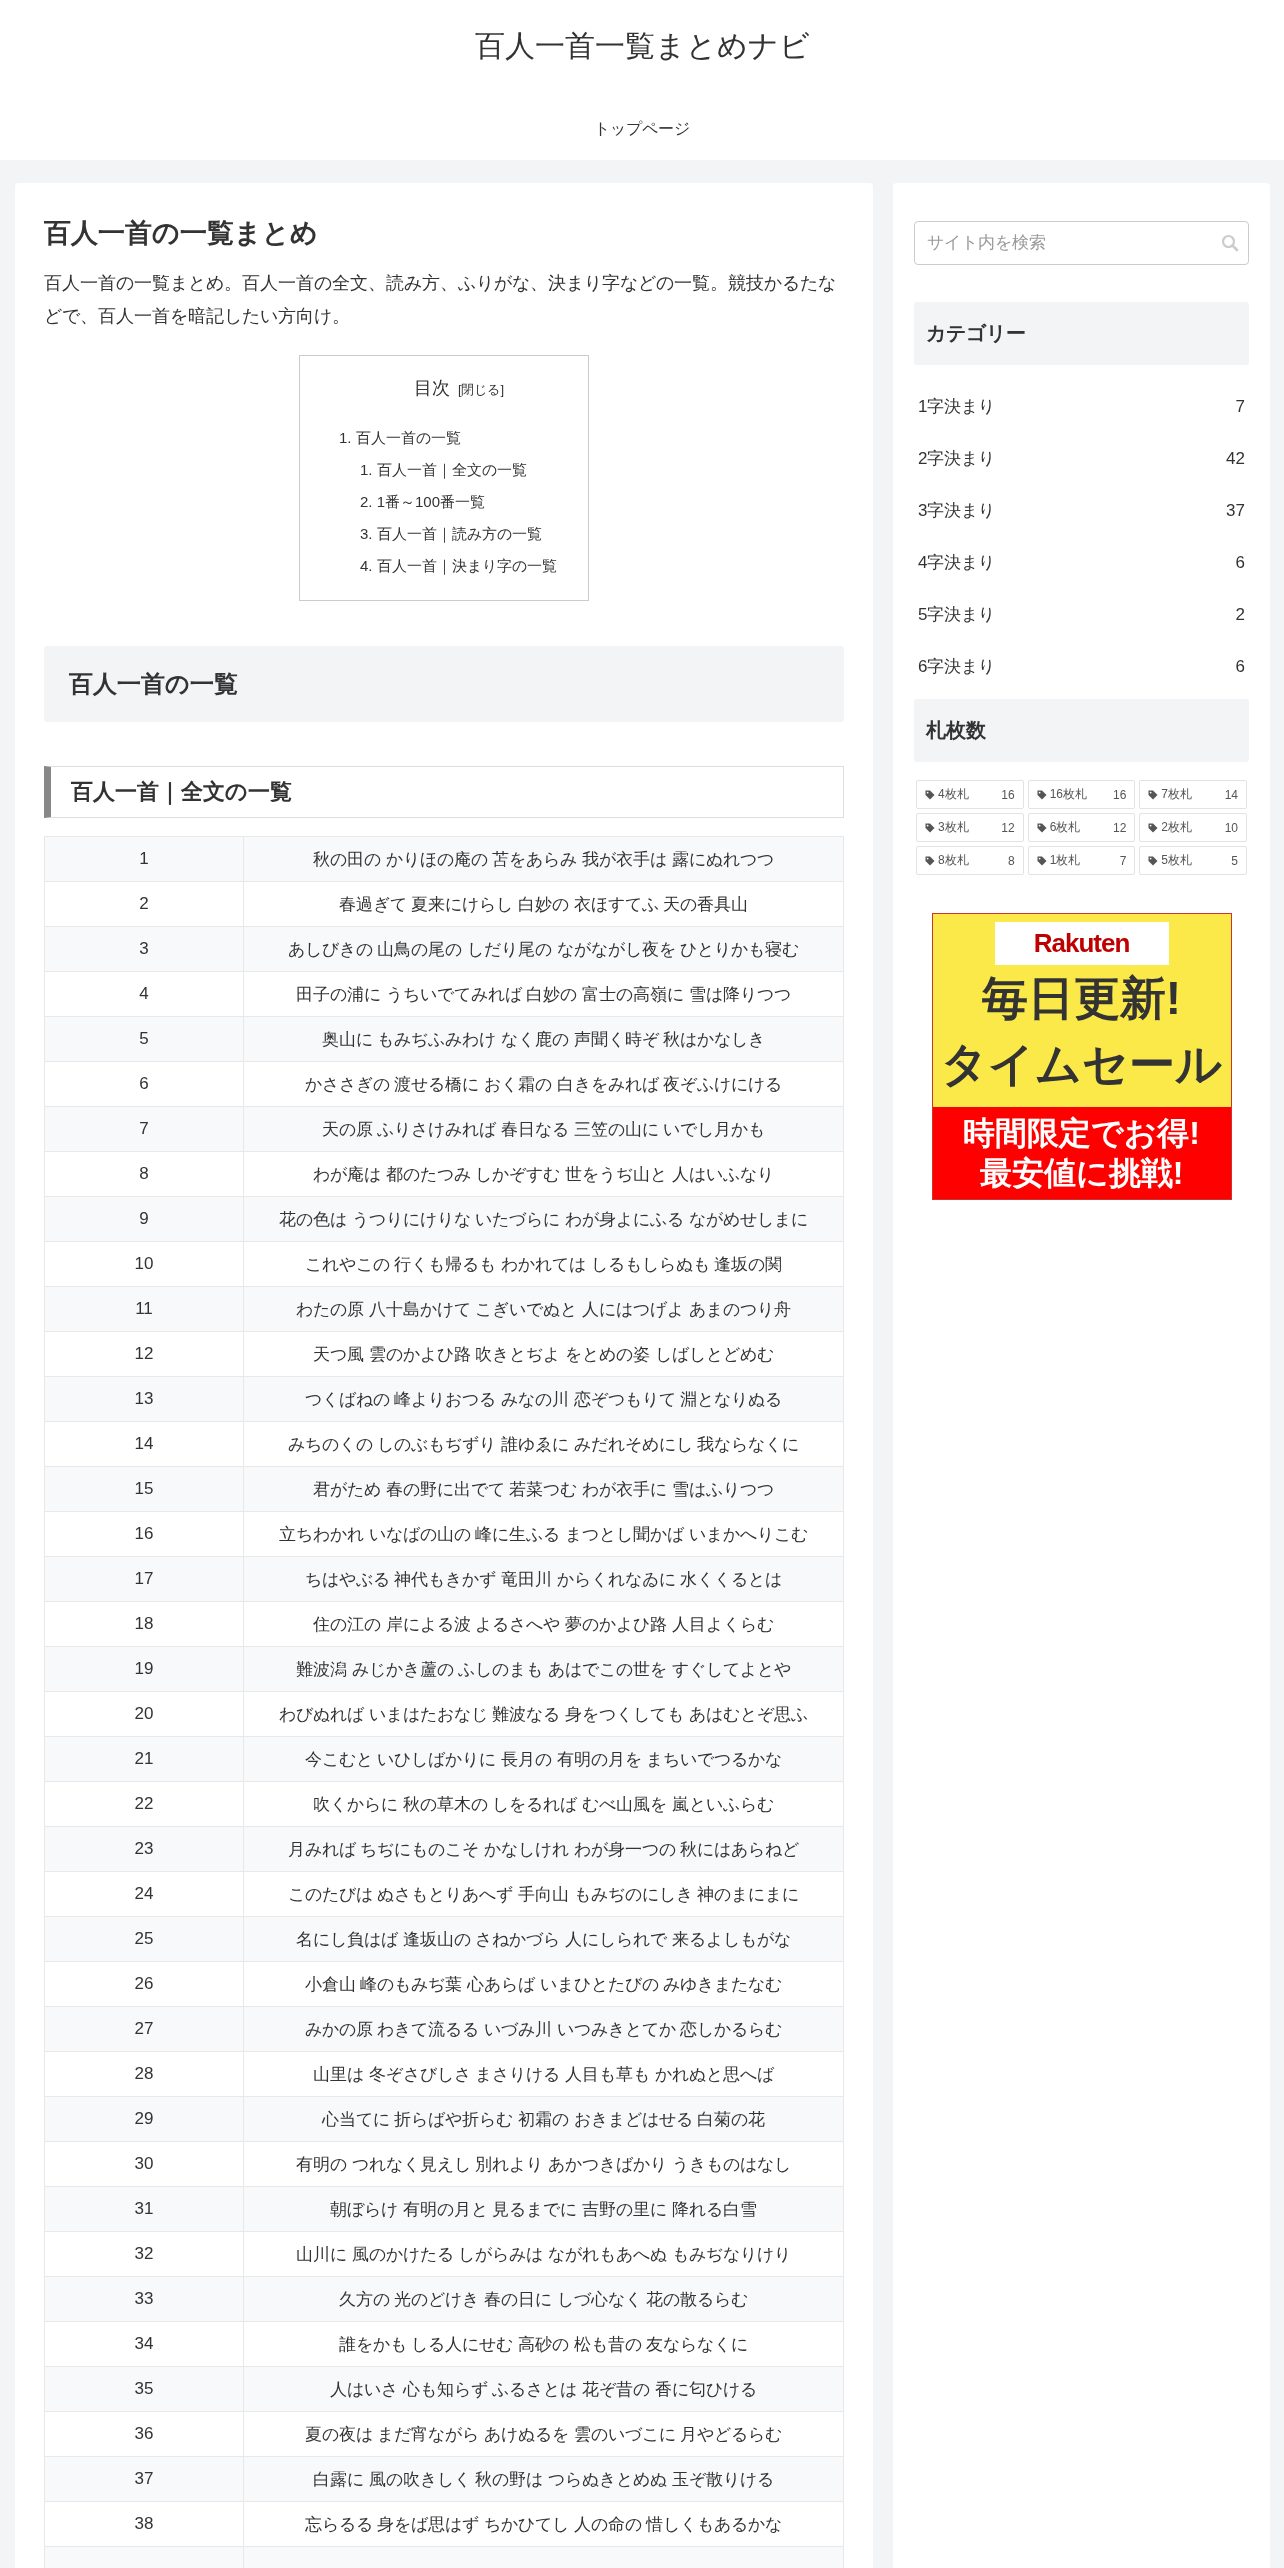  Describe the element at coordinates (1230, 243) in the screenshot. I see `search-icon` at that location.